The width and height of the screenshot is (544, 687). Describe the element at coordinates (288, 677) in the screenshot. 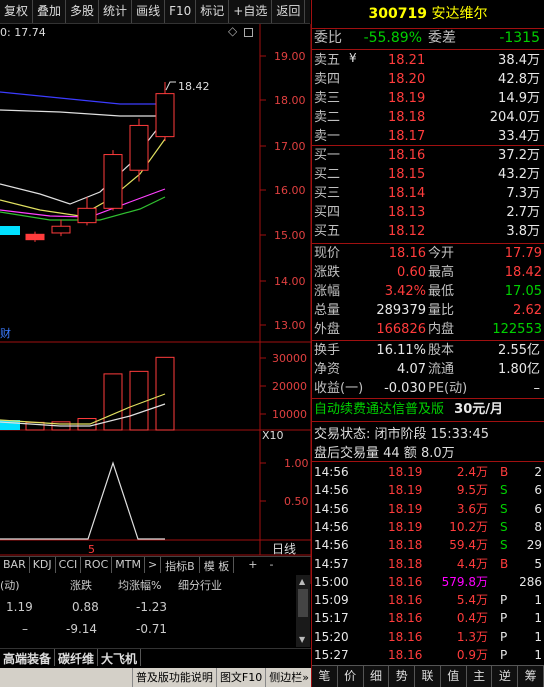

I see `status-sidebar: 侧边栏»` at that location.